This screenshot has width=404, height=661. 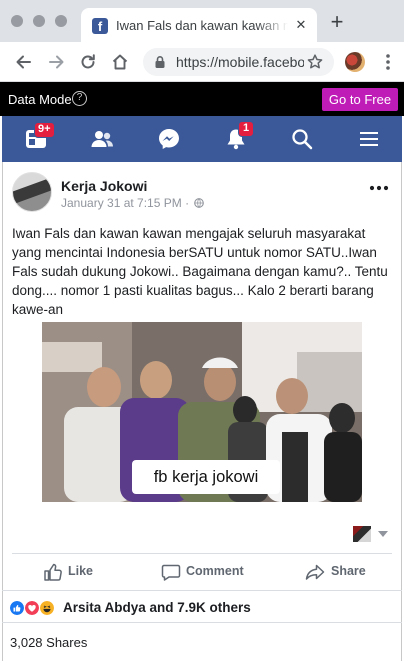 I want to click on friends-icon, so click(x=102, y=139).